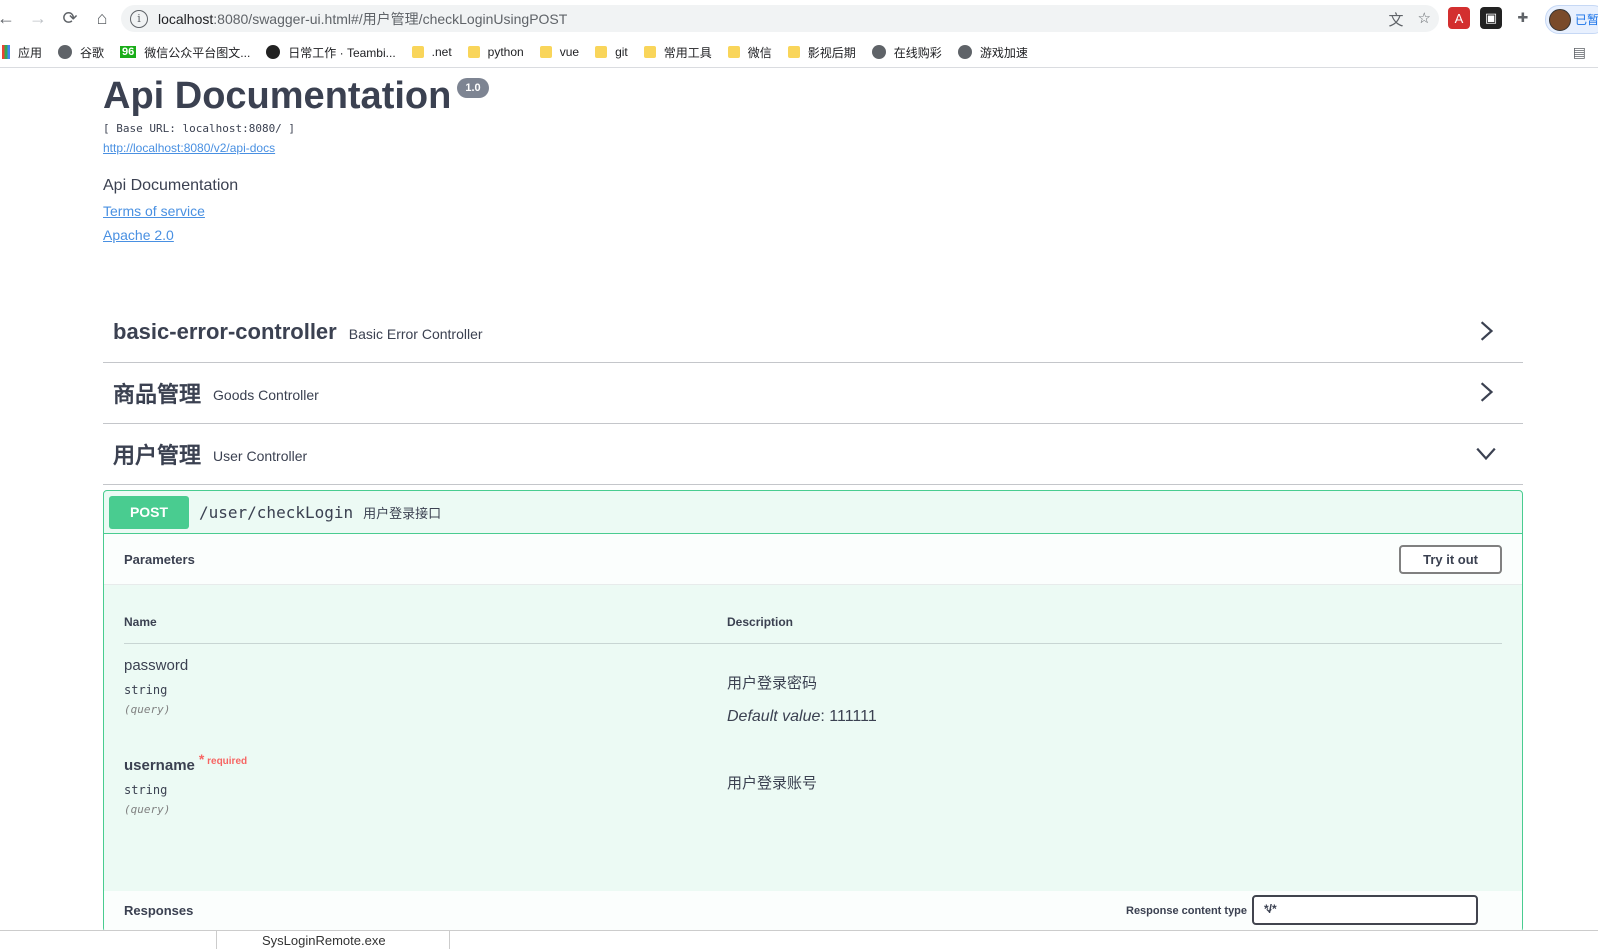 This screenshot has width=1598, height=949. Describe the element at coordinates (1396, 19) in the screenshot. I see `translate-icon: 文` at that location.